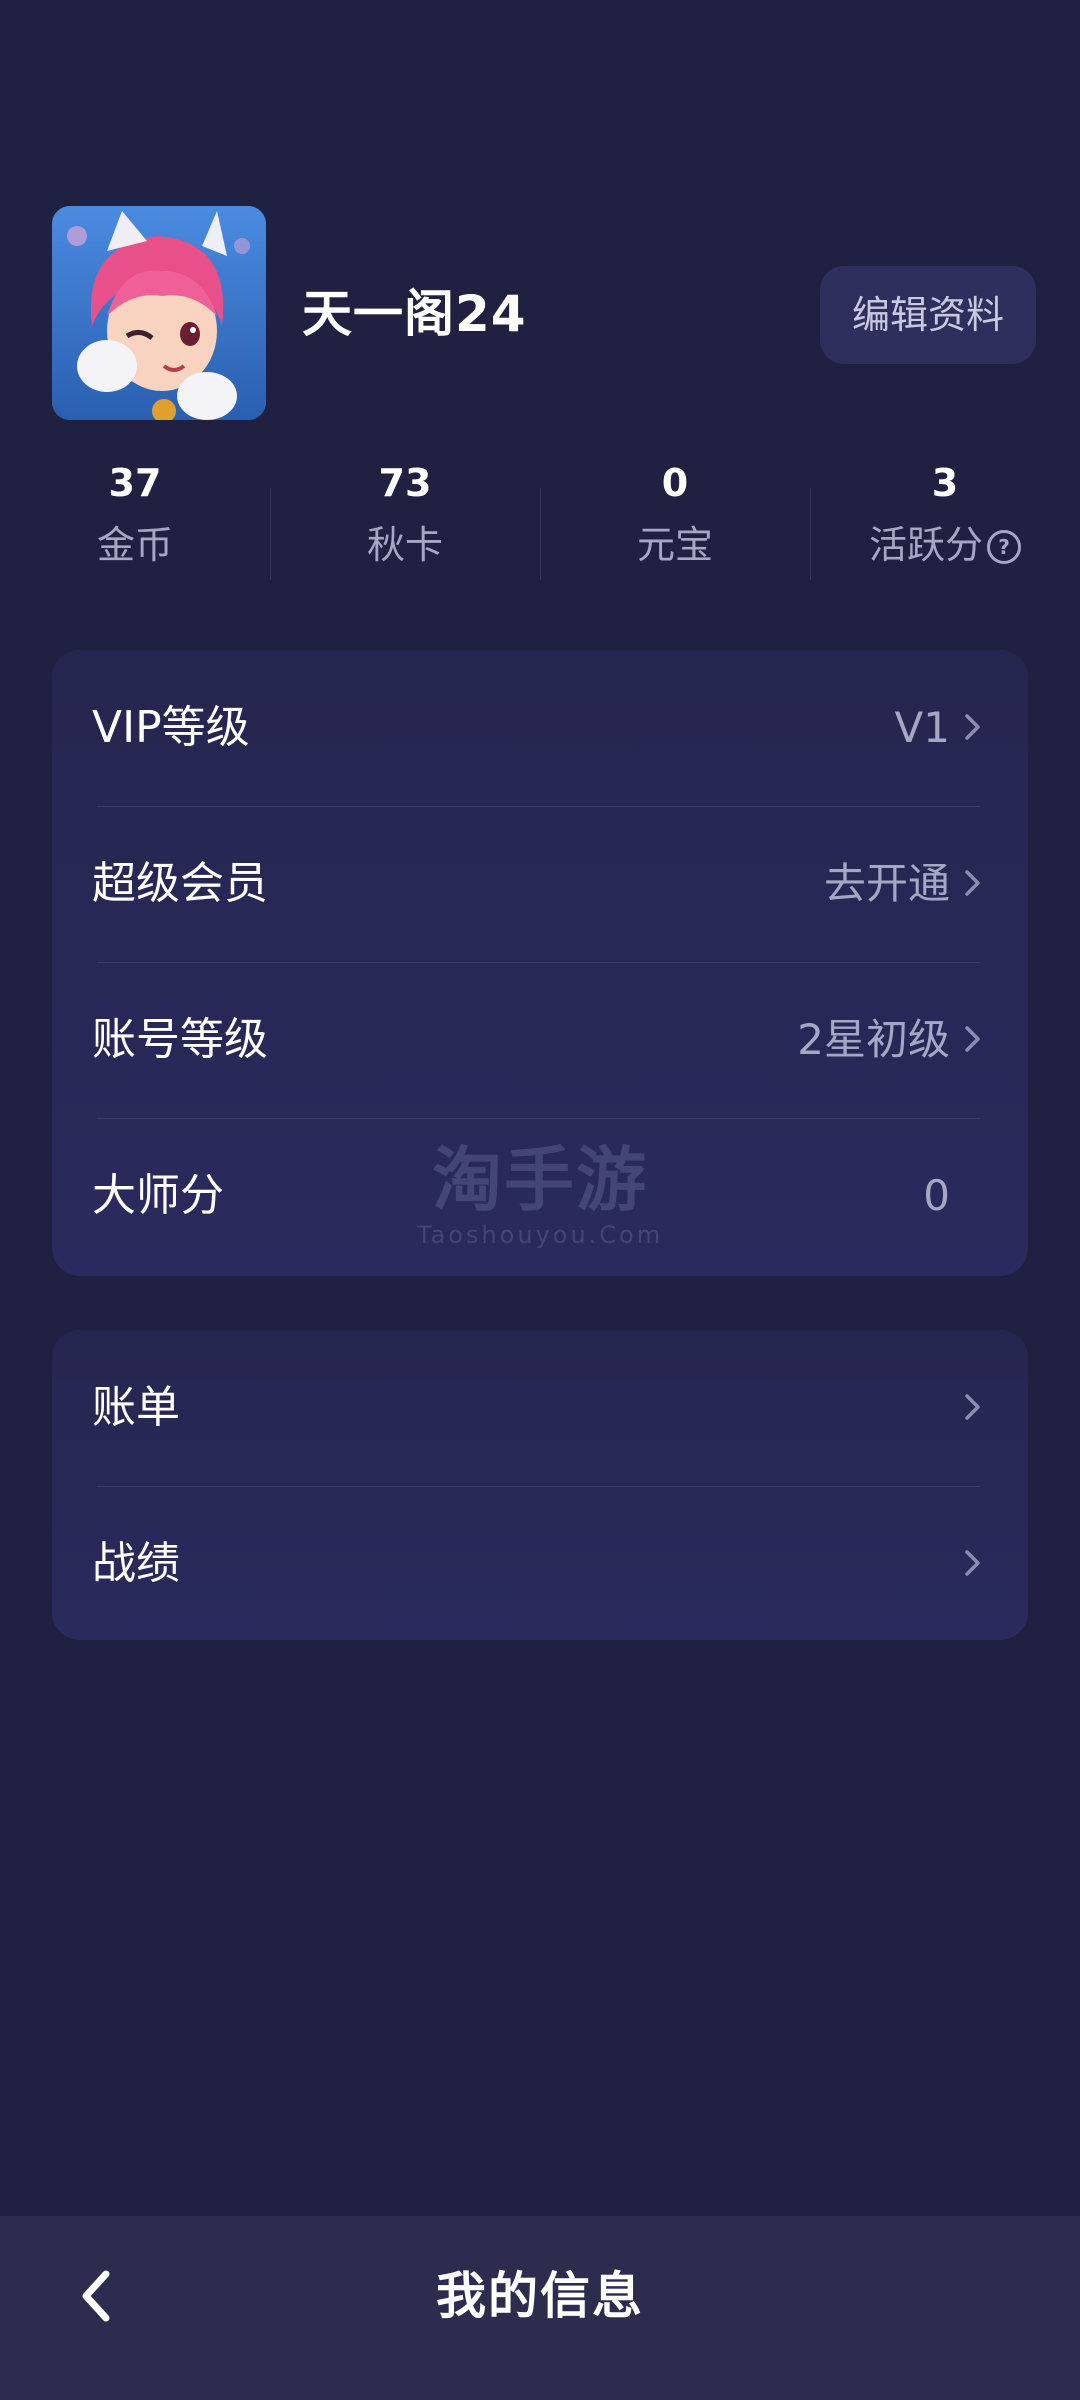 The image size is (1080, 2400). What do you see at coordinates (540, 884) in the screenshot?
I see `row-super-member: 超级会员 去开通` at bounding box center [540, 884].